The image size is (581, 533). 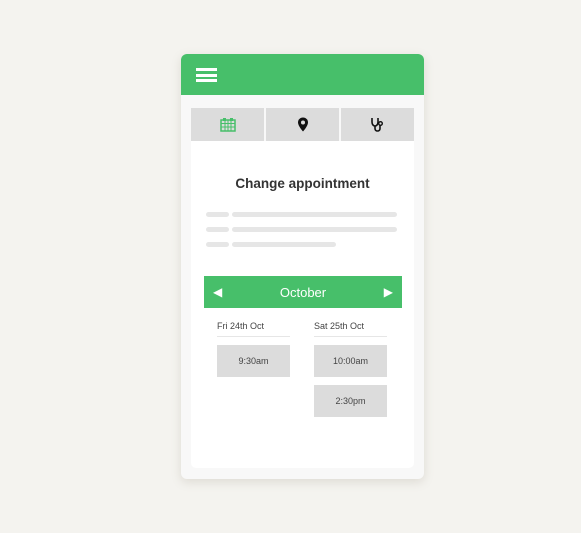 I want to click on month-label: October, so click(x=303, y=292).